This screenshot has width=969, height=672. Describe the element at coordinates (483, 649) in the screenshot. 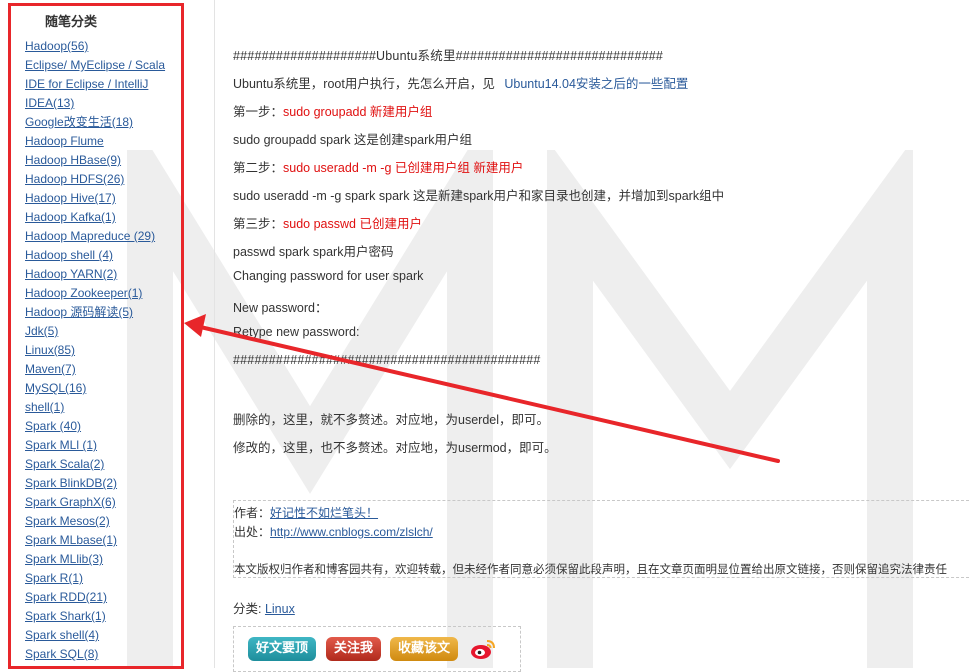

I see `weibo-share-icon` at that location.